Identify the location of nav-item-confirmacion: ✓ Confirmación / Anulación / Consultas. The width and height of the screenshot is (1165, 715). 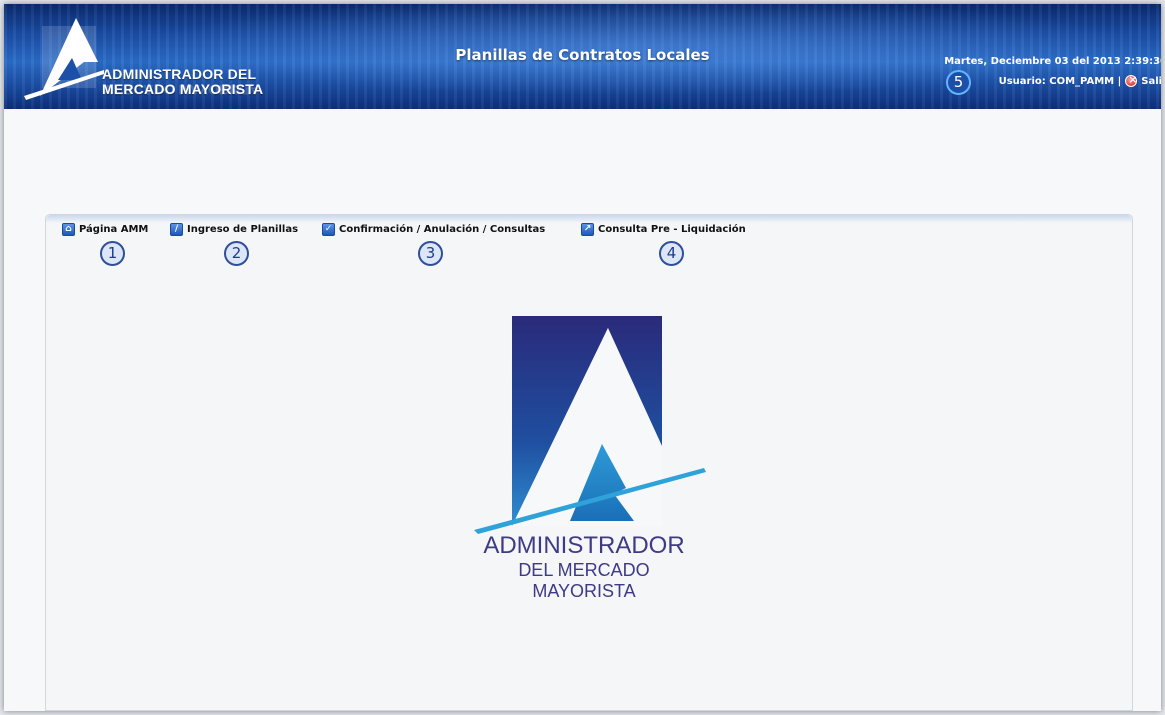
(433, 229).